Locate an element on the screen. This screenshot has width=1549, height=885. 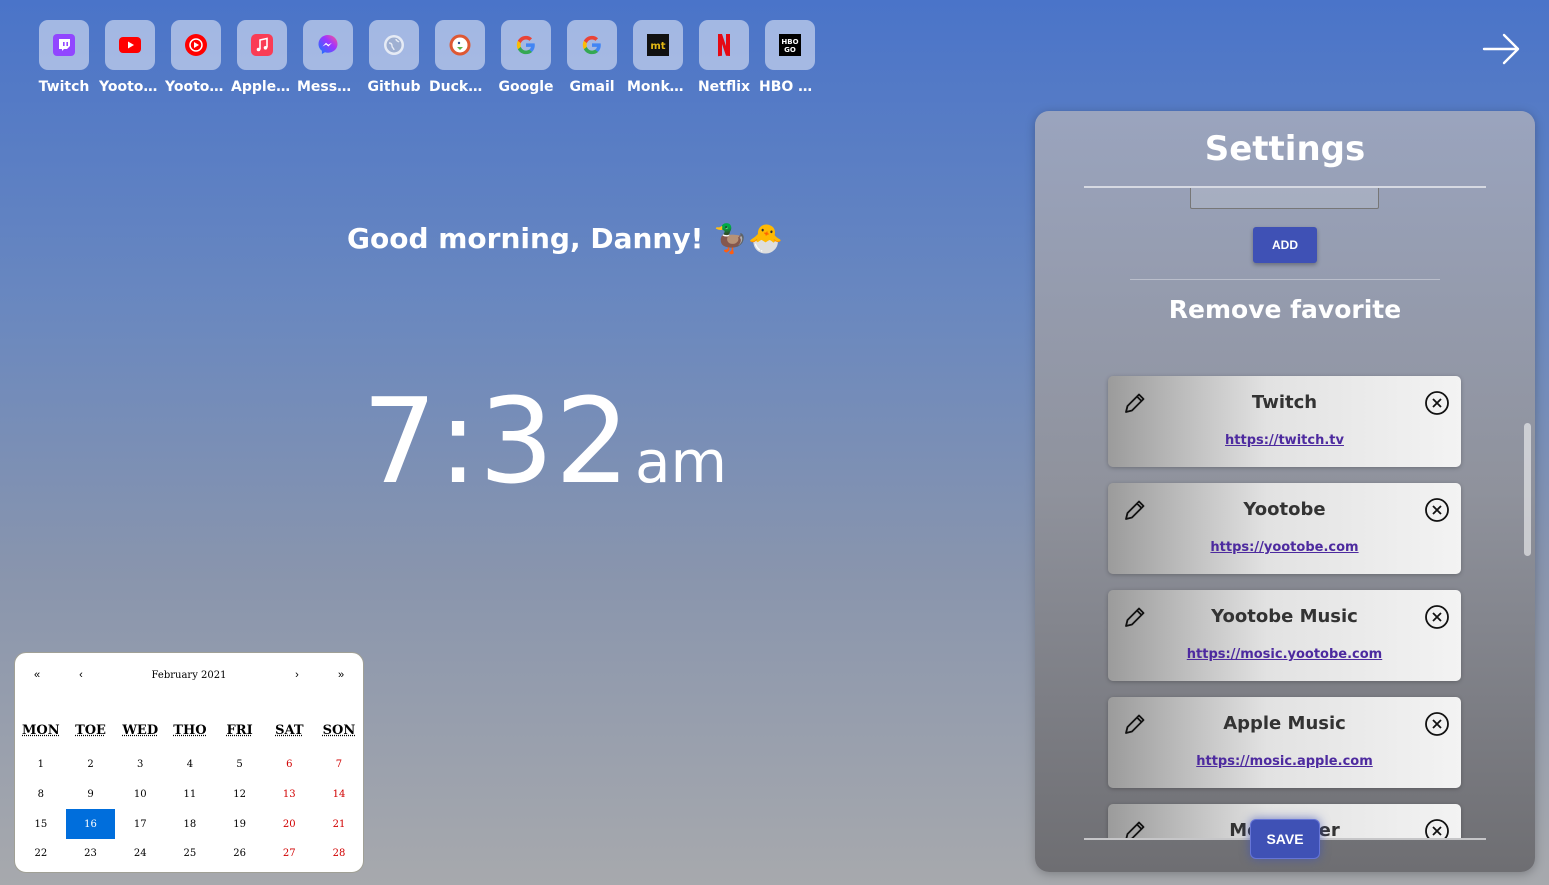
calendar-day: 22 is located at coordinates (41, 854).